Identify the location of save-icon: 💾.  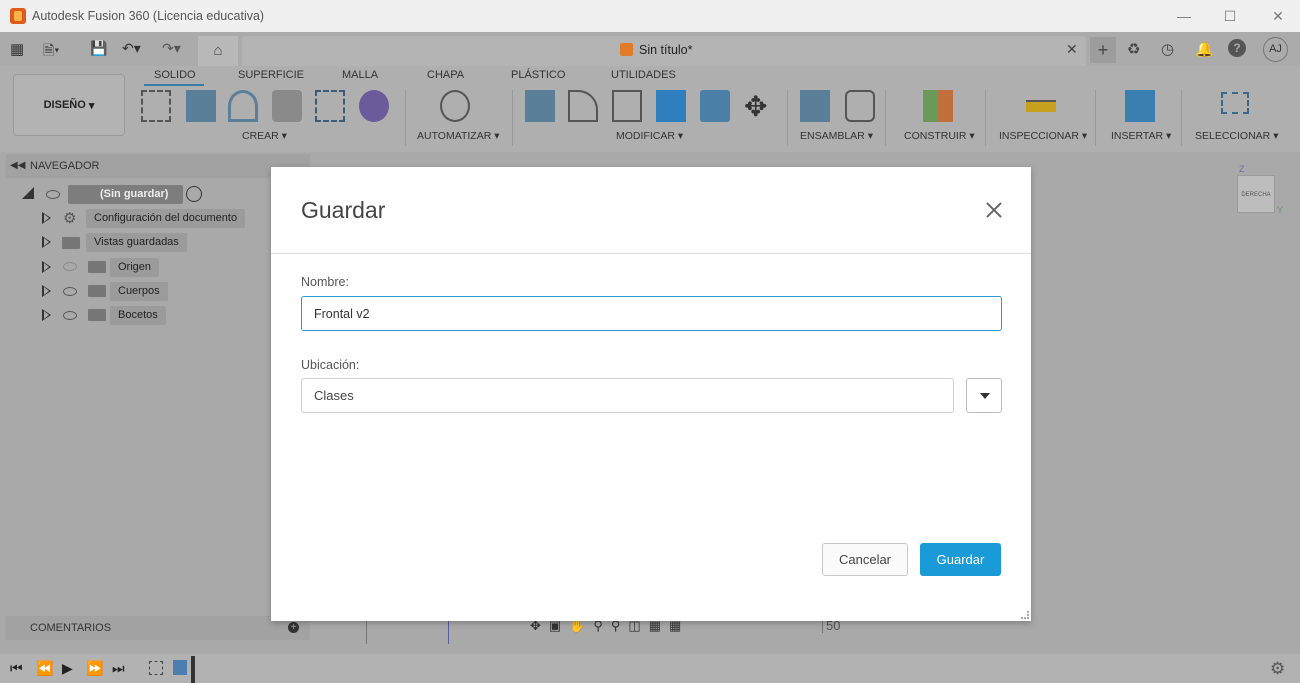
(98, 48).